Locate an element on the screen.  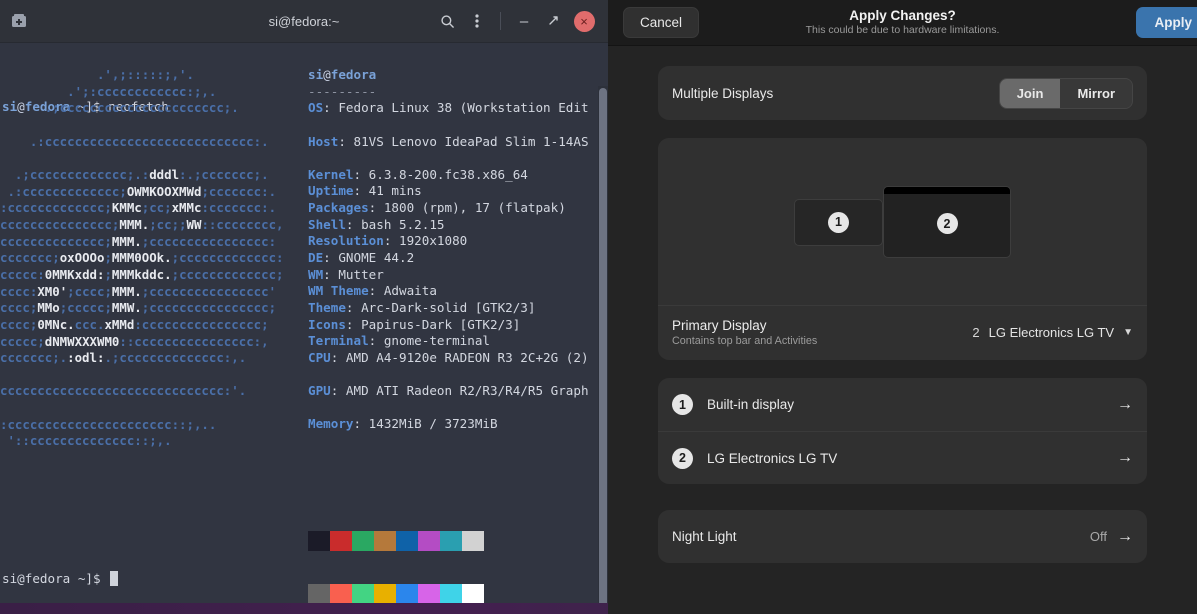
monitor-layout: 1 2 is located at coordinates (902, 221).